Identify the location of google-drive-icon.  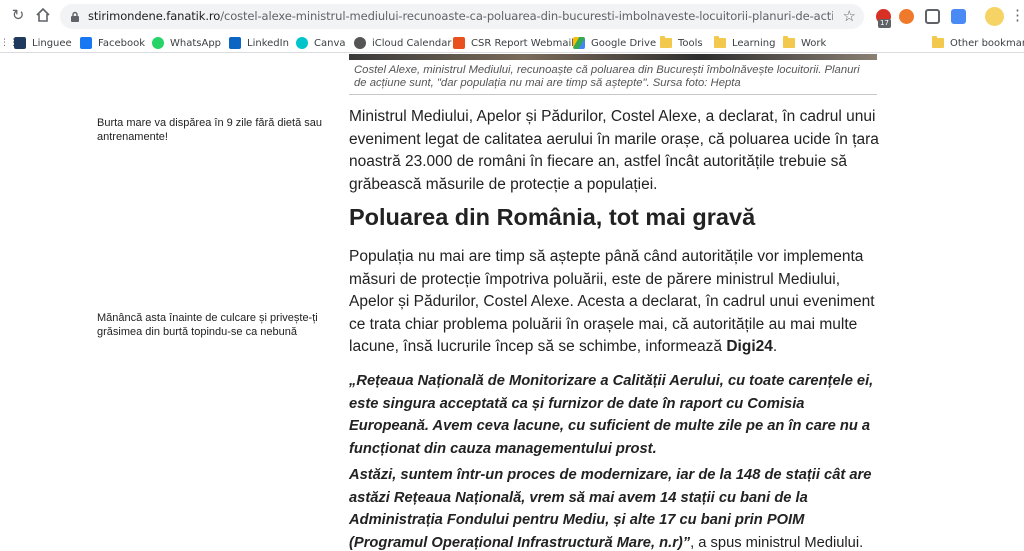
(579, 43).